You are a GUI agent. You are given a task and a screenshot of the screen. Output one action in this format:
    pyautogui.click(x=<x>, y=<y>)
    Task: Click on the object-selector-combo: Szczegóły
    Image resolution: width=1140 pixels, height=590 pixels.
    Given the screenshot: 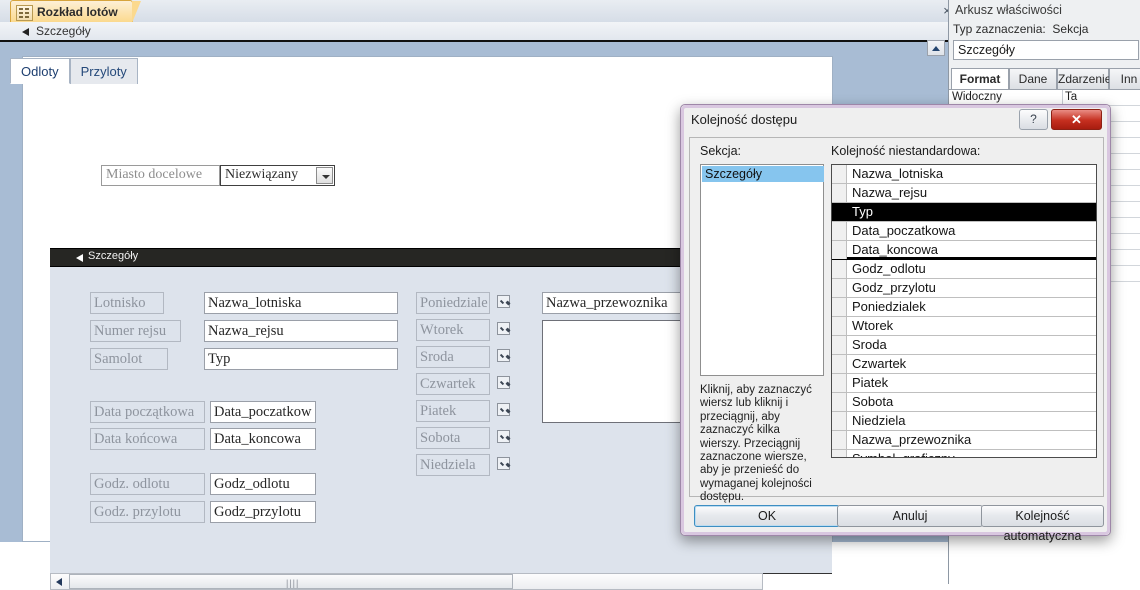 What is the action you would take?
    pyautogui.click(x=1046, y=50)
    